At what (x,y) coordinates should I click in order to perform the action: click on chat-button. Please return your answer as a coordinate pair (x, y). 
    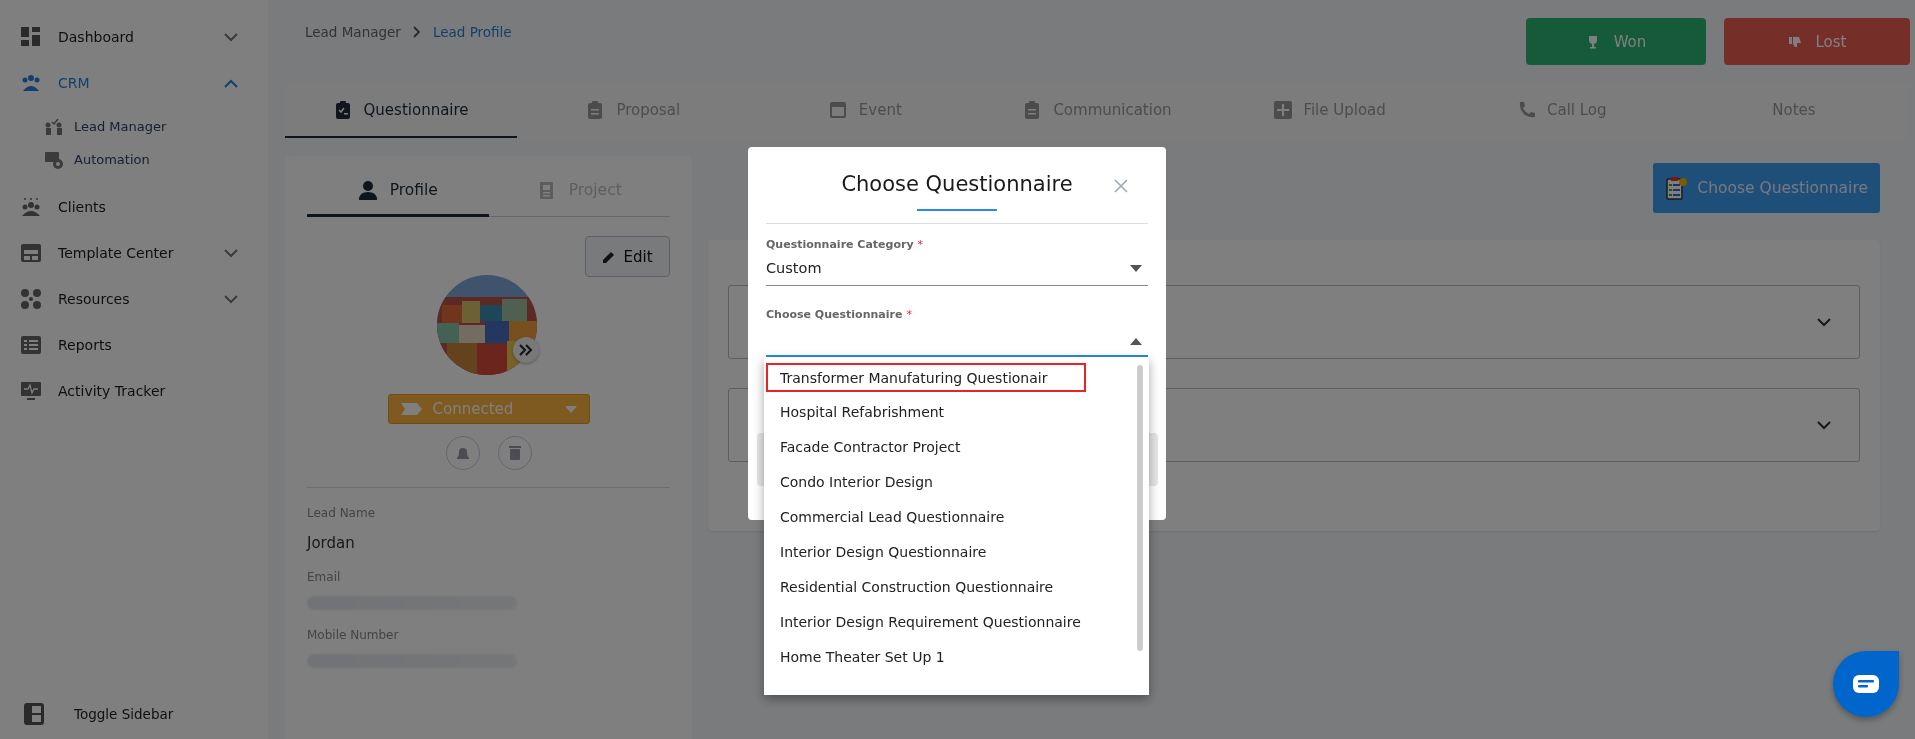
    Looking at the image, I should click on (1866, 684).